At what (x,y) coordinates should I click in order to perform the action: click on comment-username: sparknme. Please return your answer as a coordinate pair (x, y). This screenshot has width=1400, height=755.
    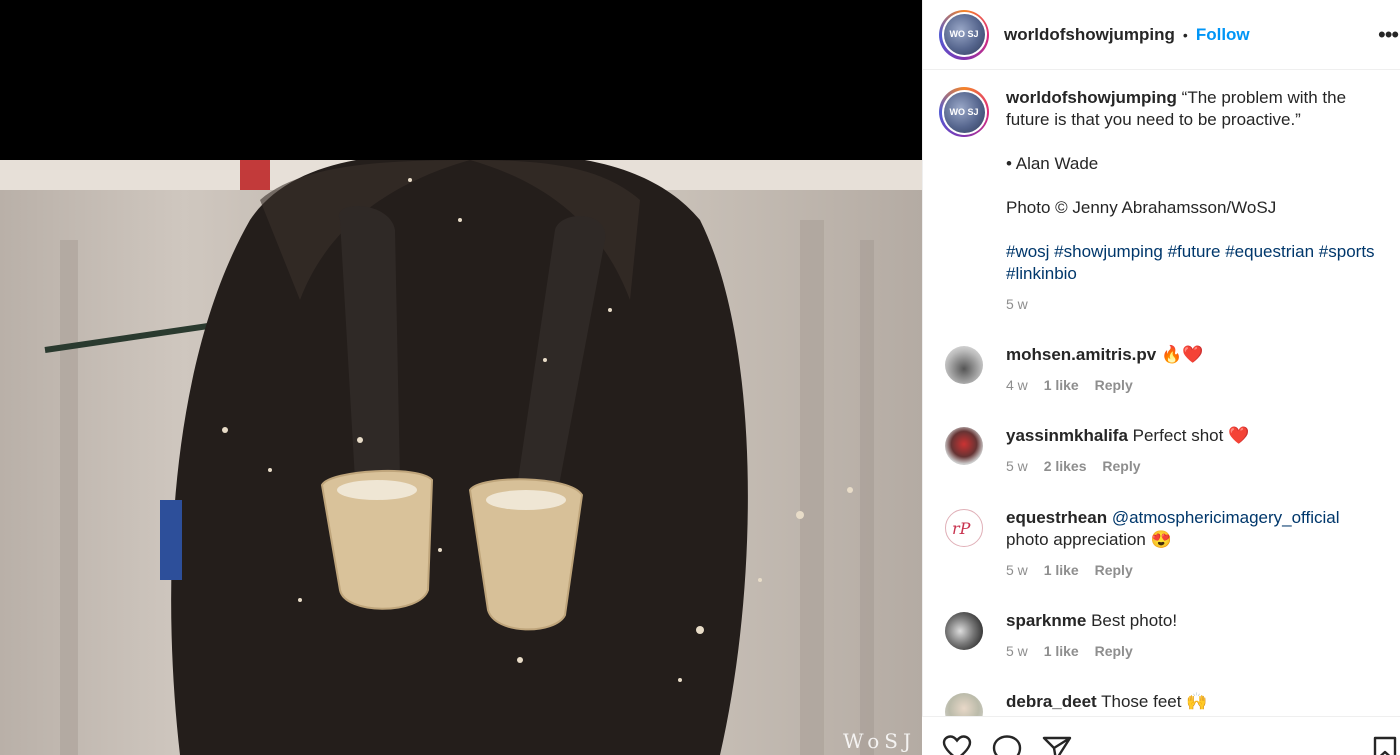
    Looking at the image, I should click on (1046, 620).